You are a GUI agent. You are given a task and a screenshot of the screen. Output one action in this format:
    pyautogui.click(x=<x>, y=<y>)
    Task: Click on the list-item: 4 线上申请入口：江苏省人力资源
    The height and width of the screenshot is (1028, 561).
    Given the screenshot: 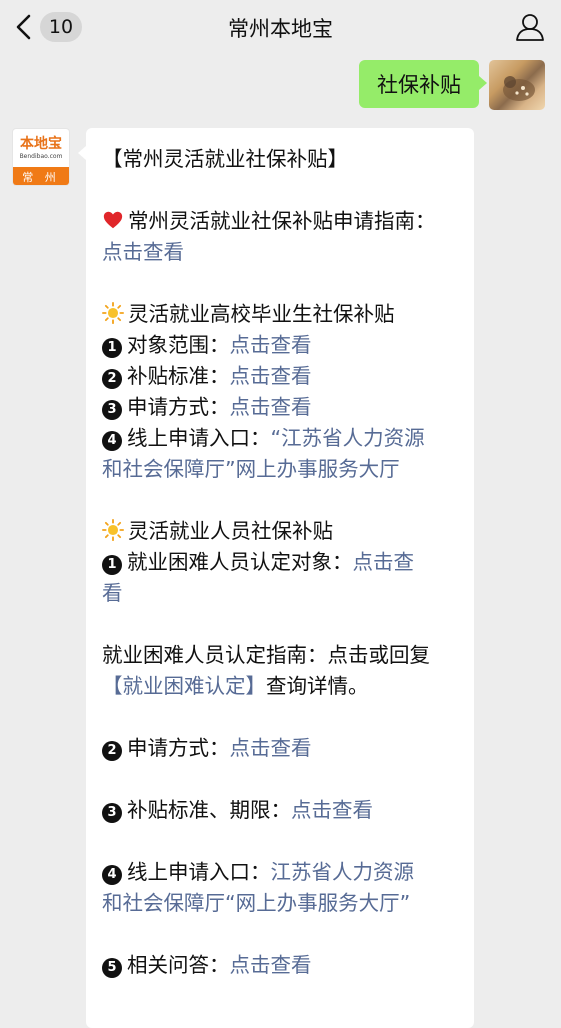 What is the action you would take?
    pyautogui.click(x=281, y=872)
    